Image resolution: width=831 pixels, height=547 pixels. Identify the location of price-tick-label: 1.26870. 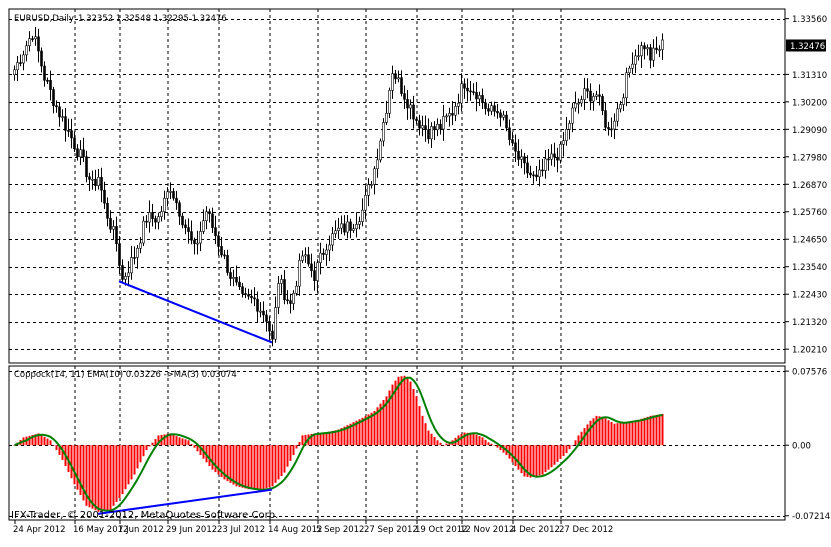
(809, 186).